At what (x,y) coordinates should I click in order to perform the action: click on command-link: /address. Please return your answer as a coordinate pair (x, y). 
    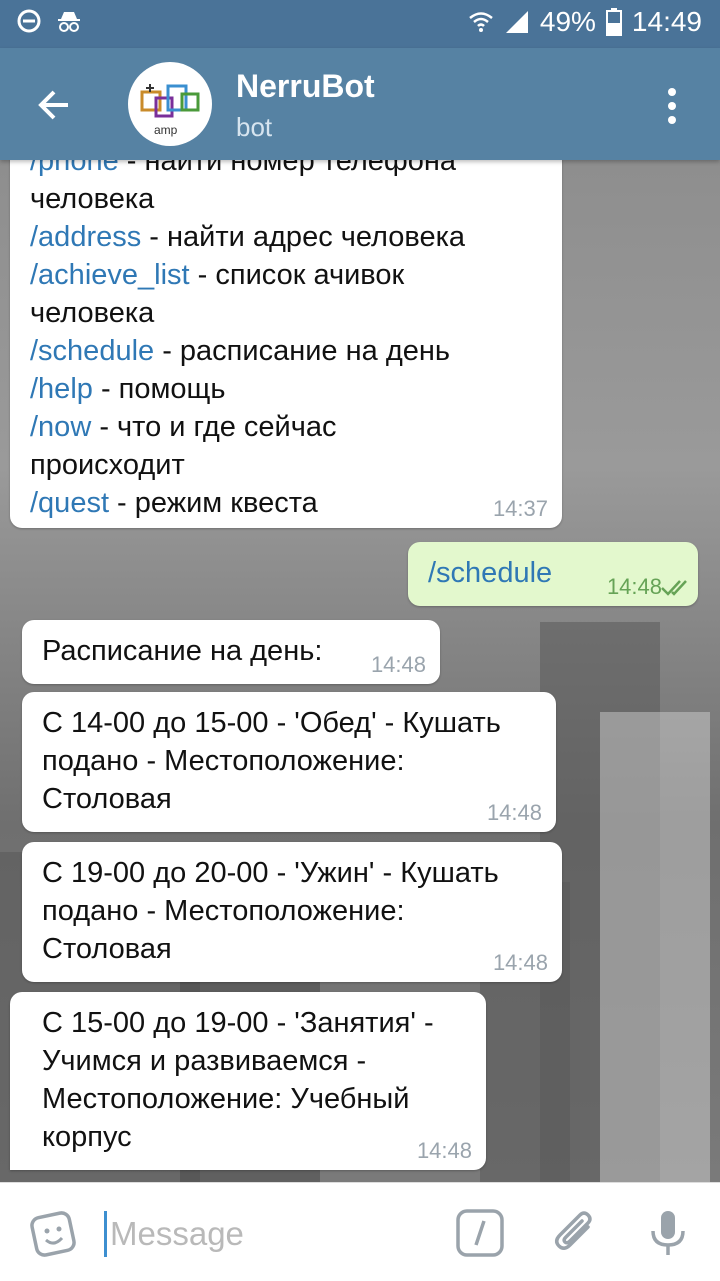
    Looking at the image, I should click on (85, 237).